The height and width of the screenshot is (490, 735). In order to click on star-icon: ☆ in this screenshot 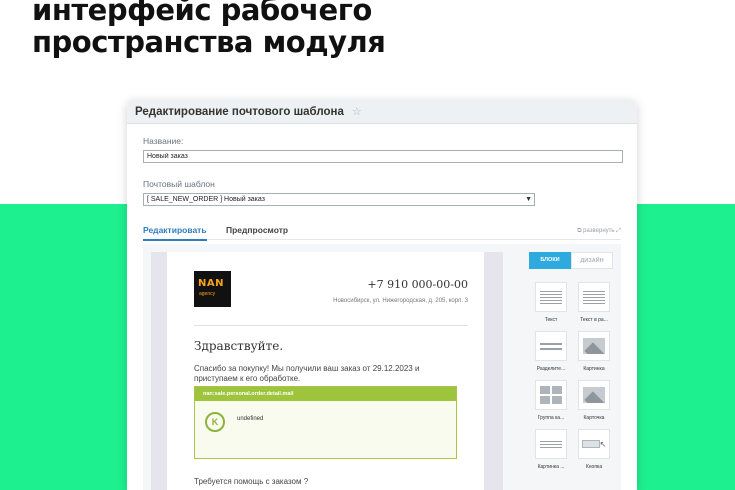, I will do `click(357, 111)`.